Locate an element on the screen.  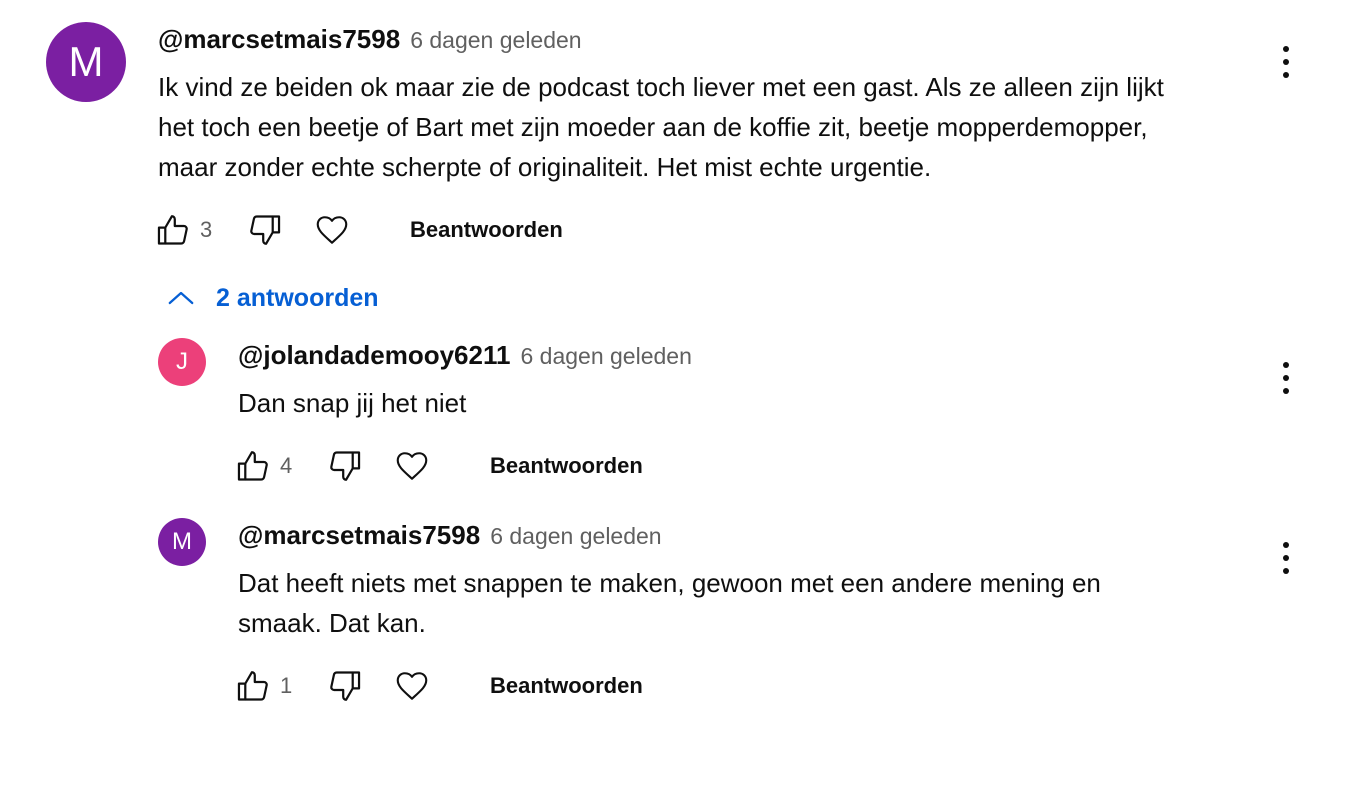
comment-actions: 3 Beantwoorden is located at coordinates (358, 230).